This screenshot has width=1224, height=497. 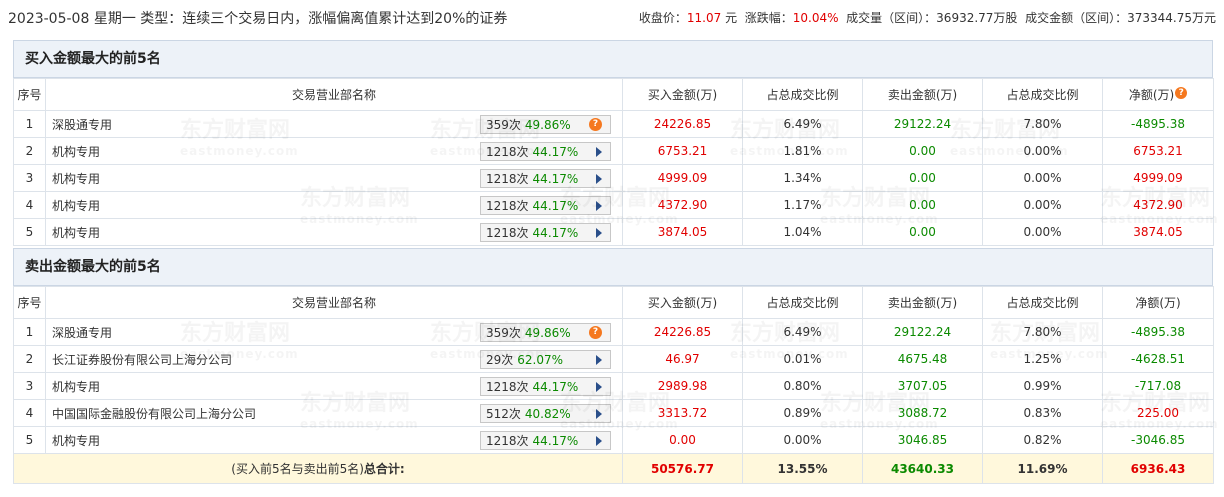 What do you see at coordinates (142, 360) in the screenshot?
I see `branch-name: 长江证券股份有限公司上海分公司` at bounding box center [142, 360].